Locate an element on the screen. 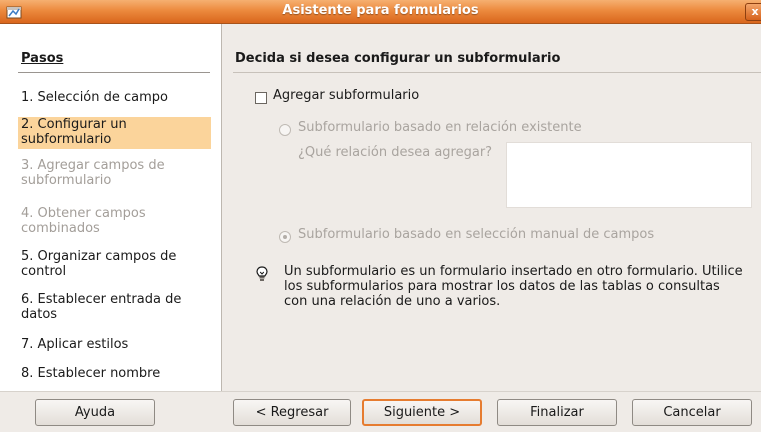  add-subform-label: Agregar subformulario is located at coordinates (346, 95).